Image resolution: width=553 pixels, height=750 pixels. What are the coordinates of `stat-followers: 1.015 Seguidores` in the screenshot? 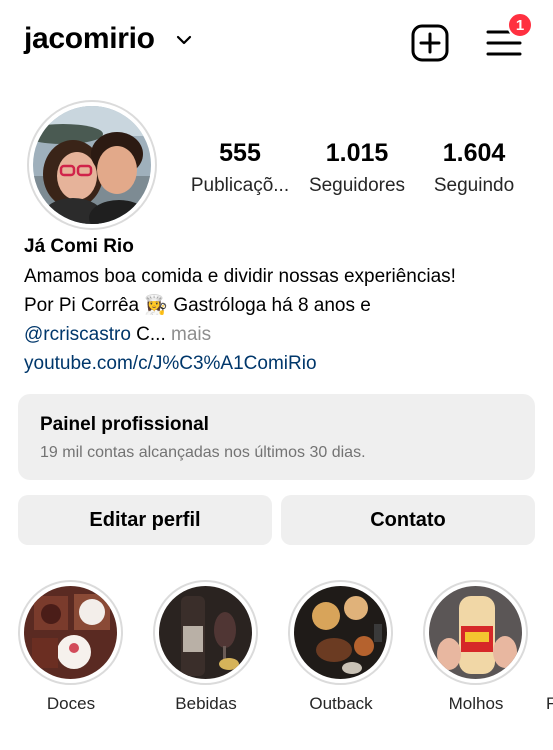 It's located at (357, 168).